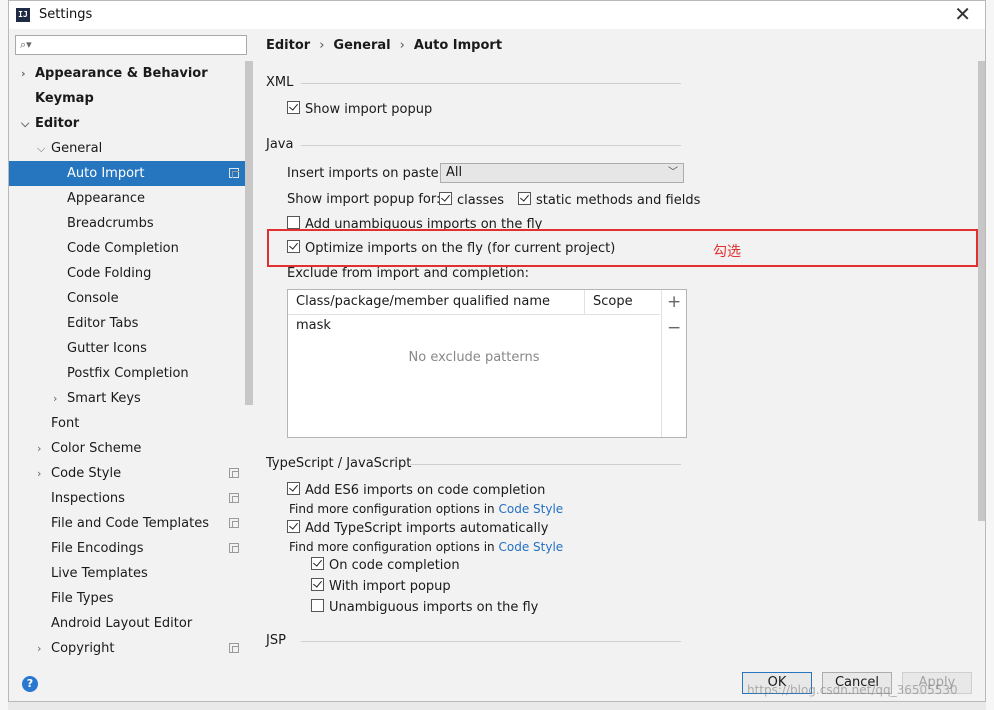 The image size is (994, 710). What do you see at coordinates (106, 173) in the screenshot?
I see `sidebar-item-label: Auto Import` at bounding box center [106, 173].